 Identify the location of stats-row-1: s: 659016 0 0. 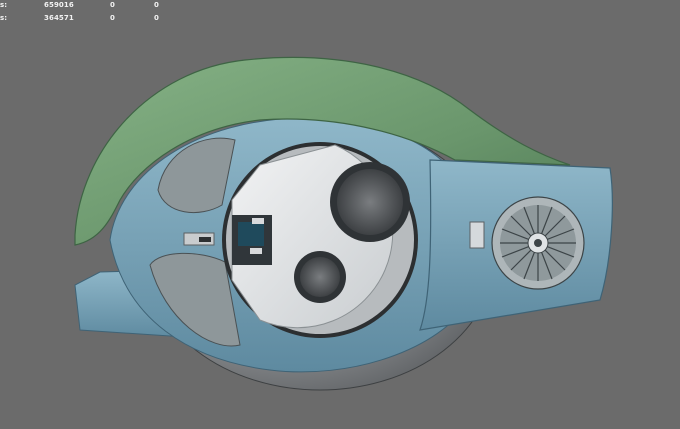
(100, 7).